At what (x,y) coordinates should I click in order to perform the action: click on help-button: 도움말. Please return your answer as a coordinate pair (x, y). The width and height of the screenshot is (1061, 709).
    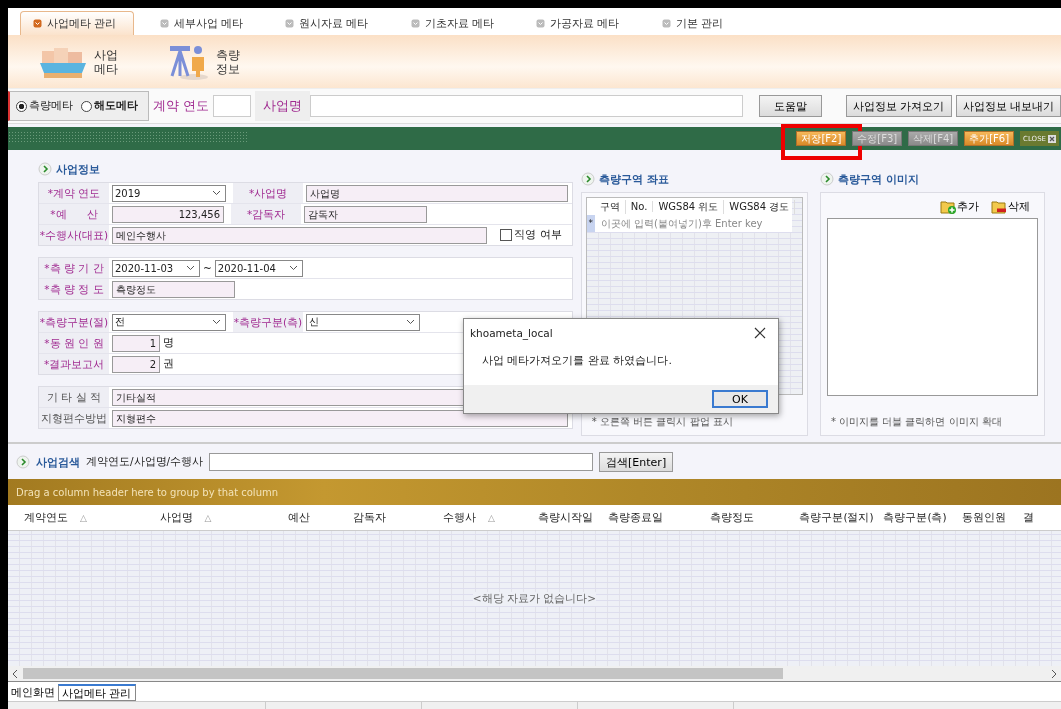
    Looking at the image, I should click on (790, 106).